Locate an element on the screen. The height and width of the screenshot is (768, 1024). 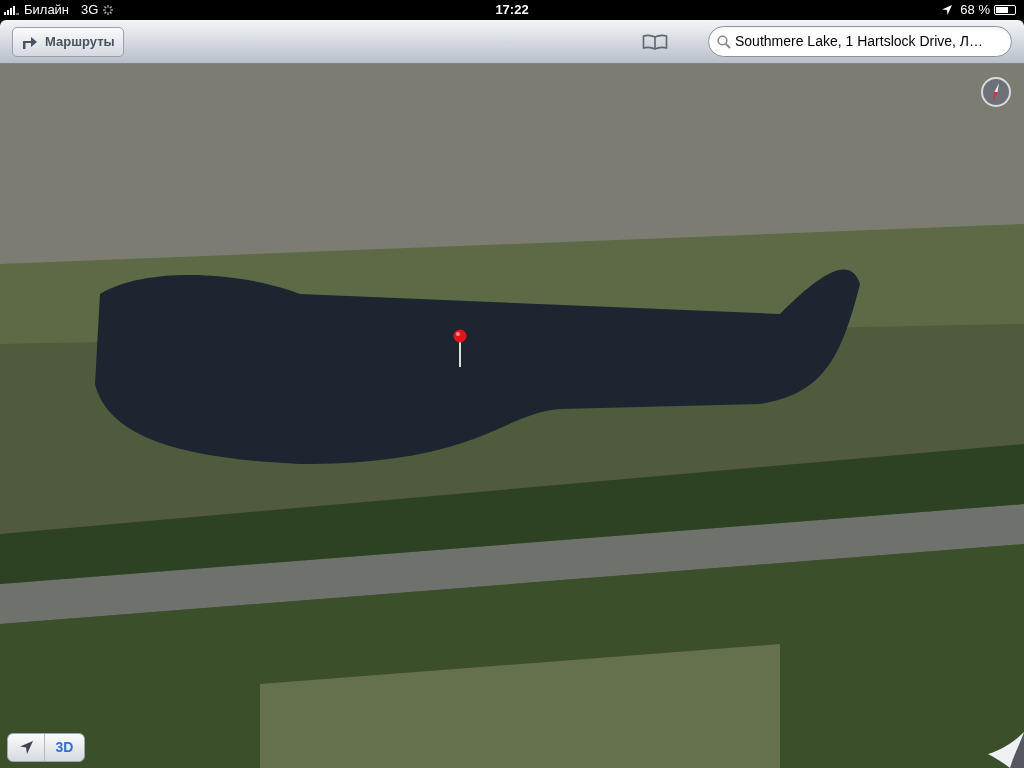
map-pin-icon is located at coordinates (460, 348).